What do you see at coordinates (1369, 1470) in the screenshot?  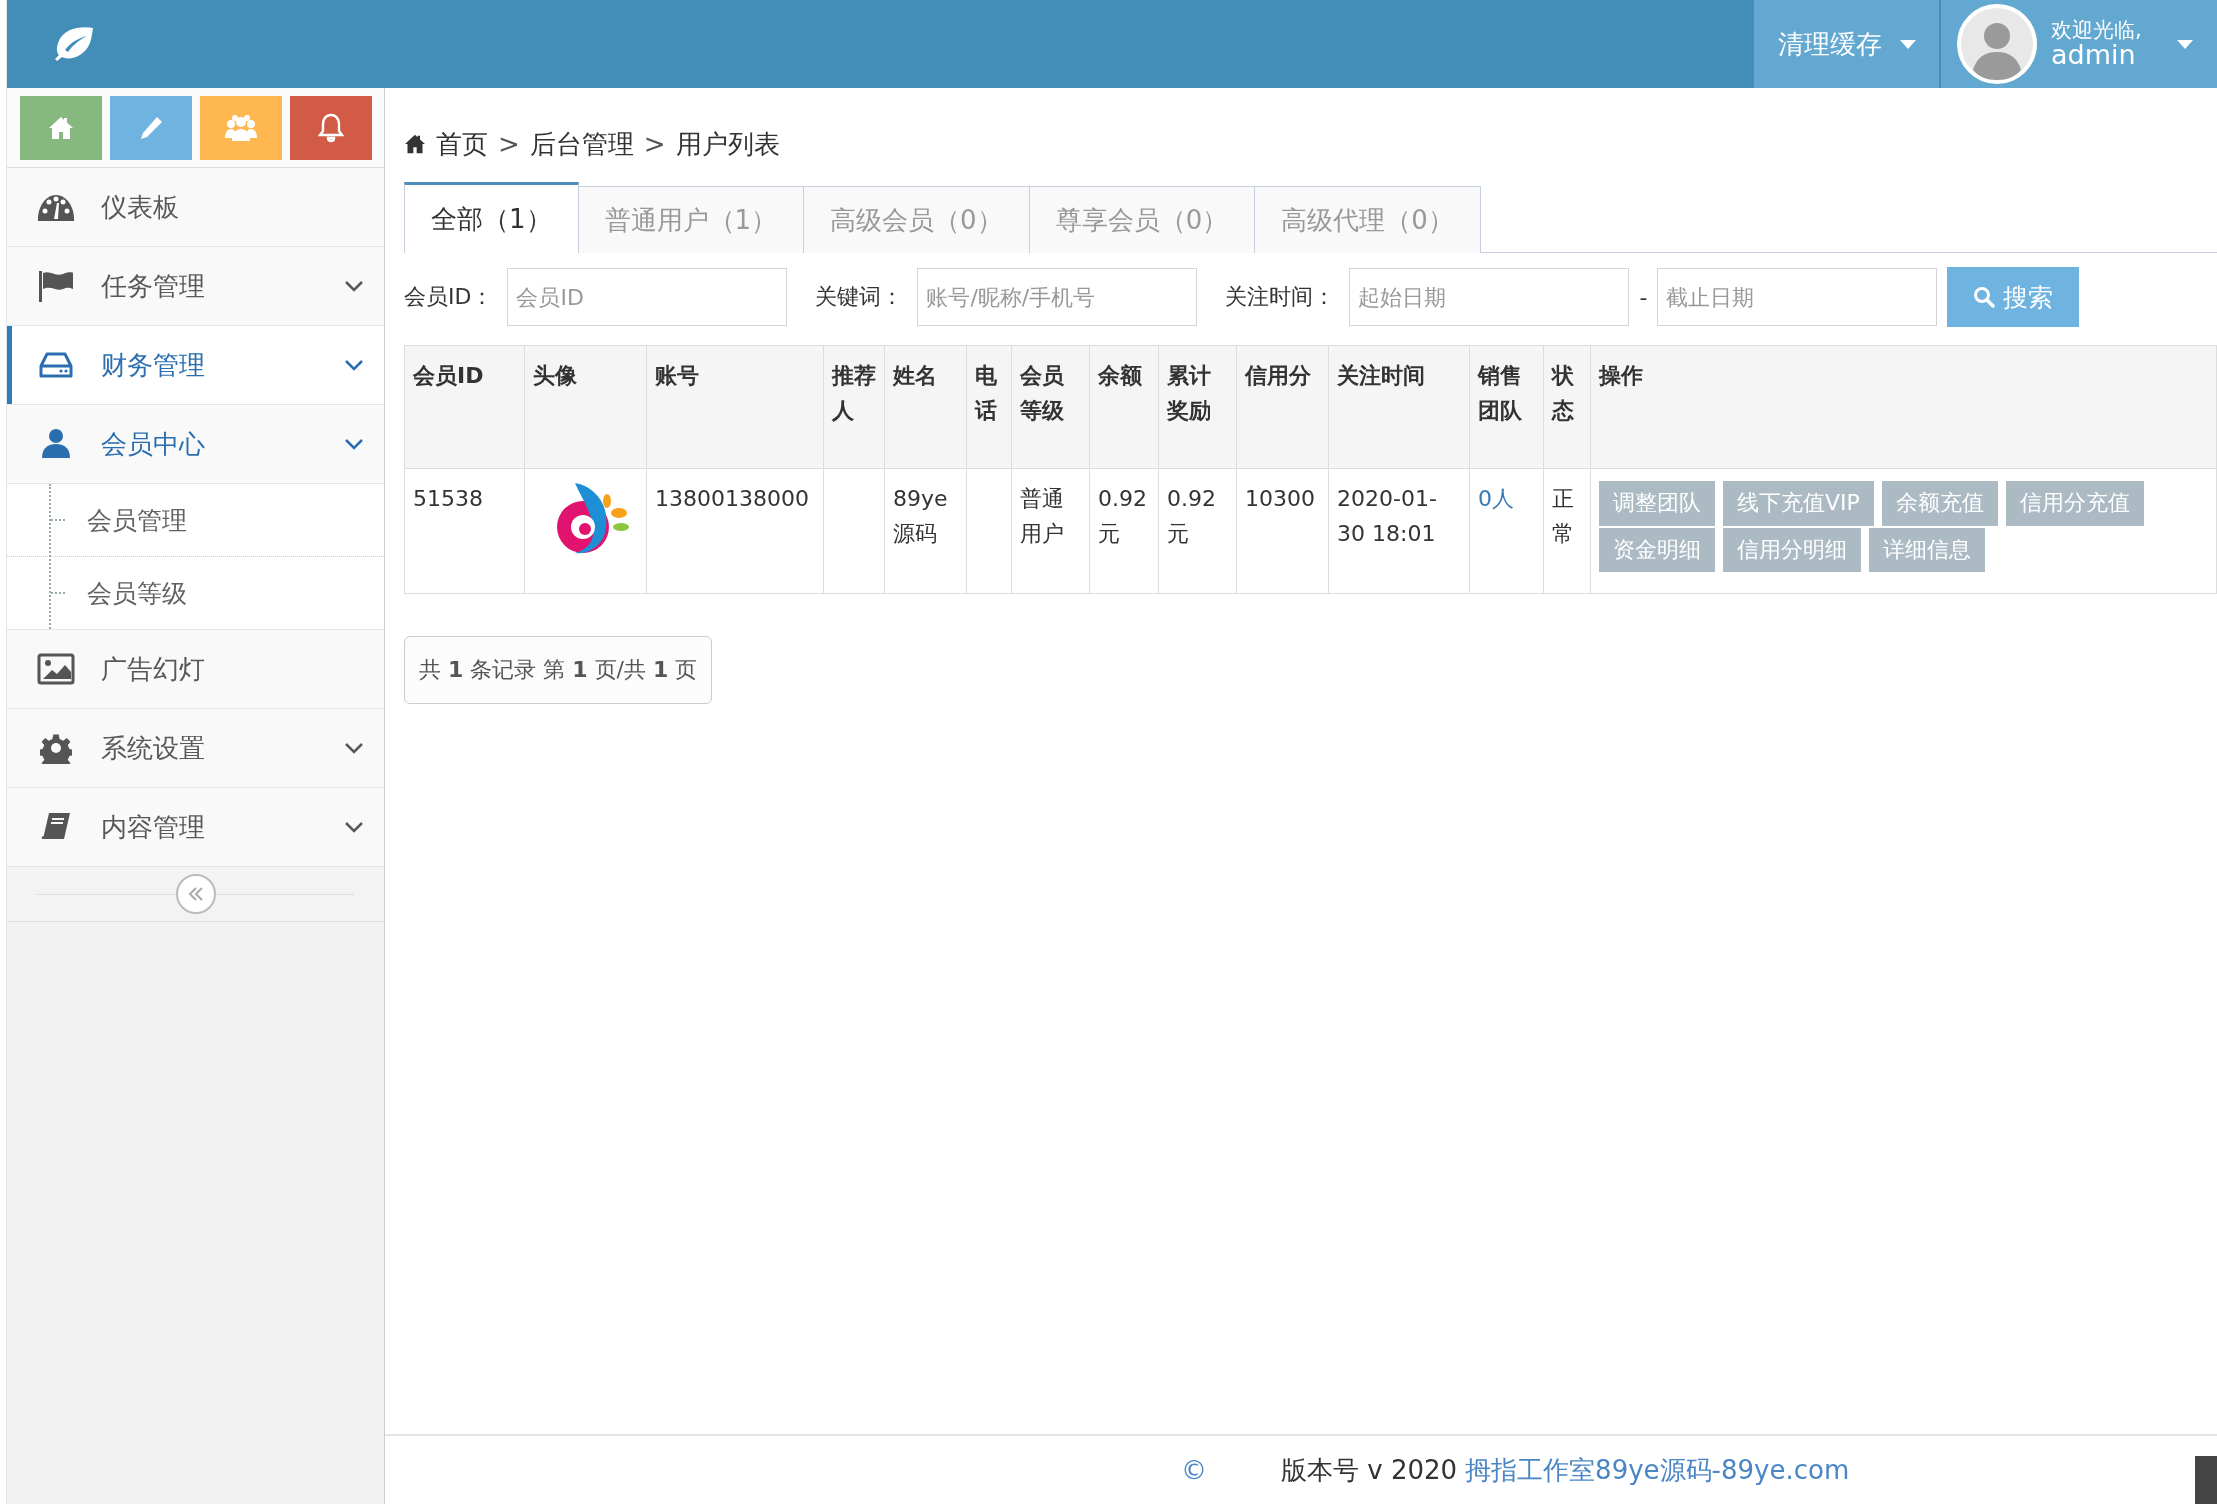 I see `version-text: 版本号 v 2020` at bounding box center [1369, 1470].